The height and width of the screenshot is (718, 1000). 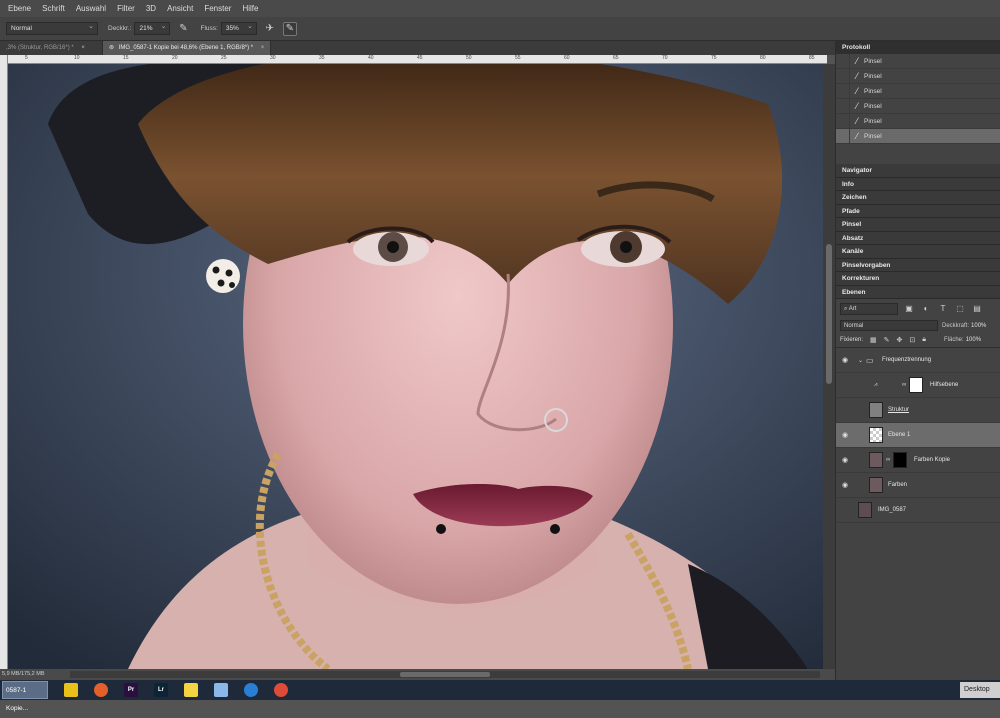 I want to click on opacity-value: 100%, so click(x=978, y=326).